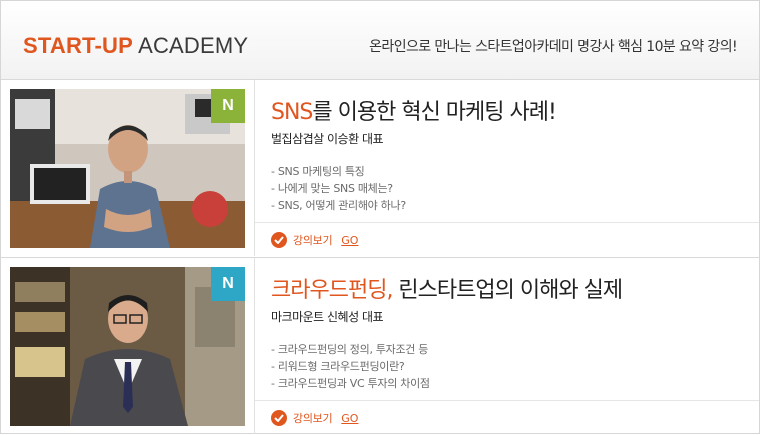 This screenshot has height=435, width=760. Describe the element at coordinates (434, 112) in the screenshot. I see `title-rest: 를 이용한 혁신 마케팅 사례!` at that location.